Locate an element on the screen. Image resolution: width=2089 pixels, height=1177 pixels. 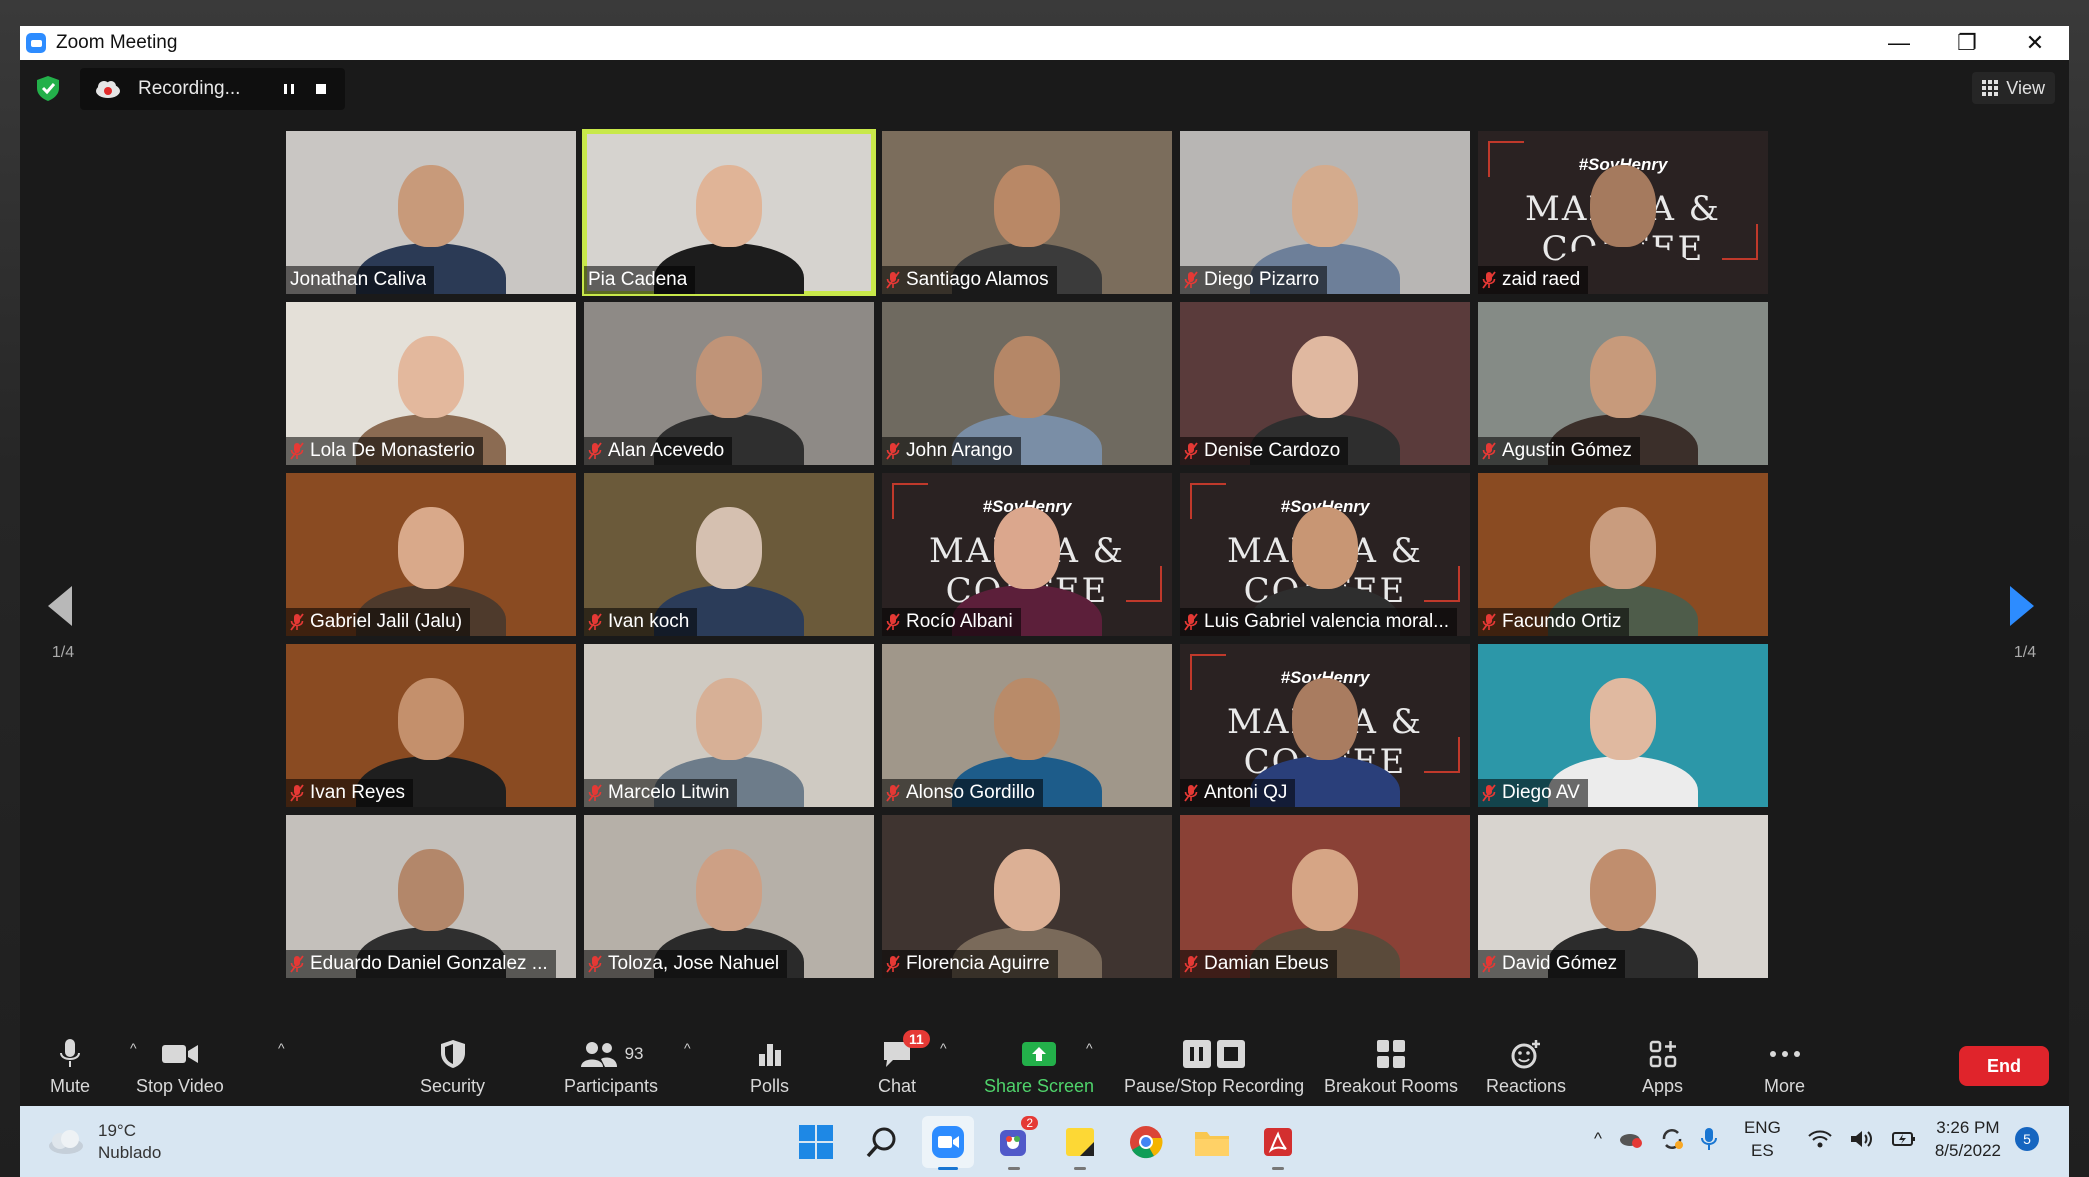
system-clock: 3:26 PM 8/5/2022 is located at coordinates (1968, 1139).